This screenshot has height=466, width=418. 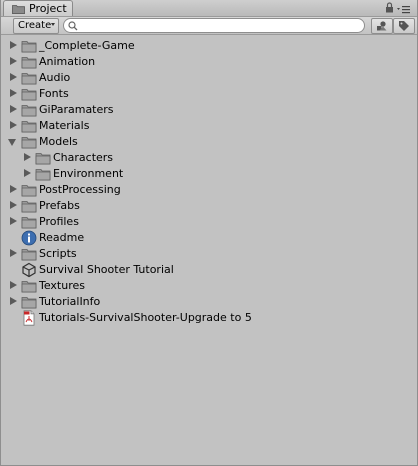 I want to click on tag-icon, so click(x=404, y=27).